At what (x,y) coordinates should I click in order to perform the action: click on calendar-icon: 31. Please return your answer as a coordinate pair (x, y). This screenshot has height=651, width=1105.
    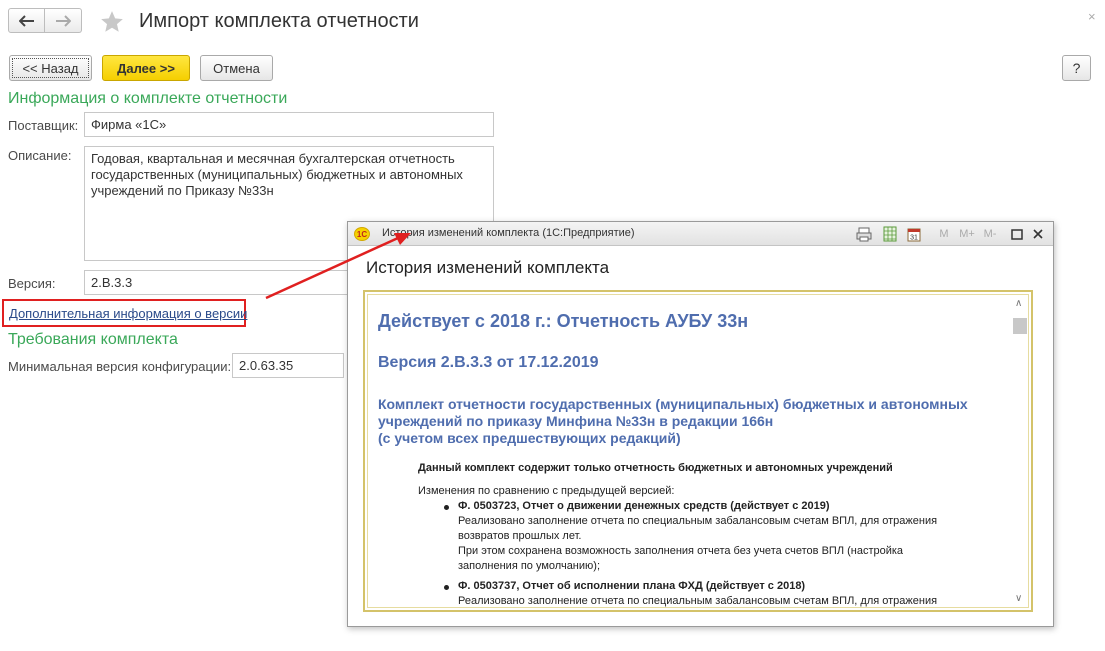
    Looking at the image, I should click on (914, 234).